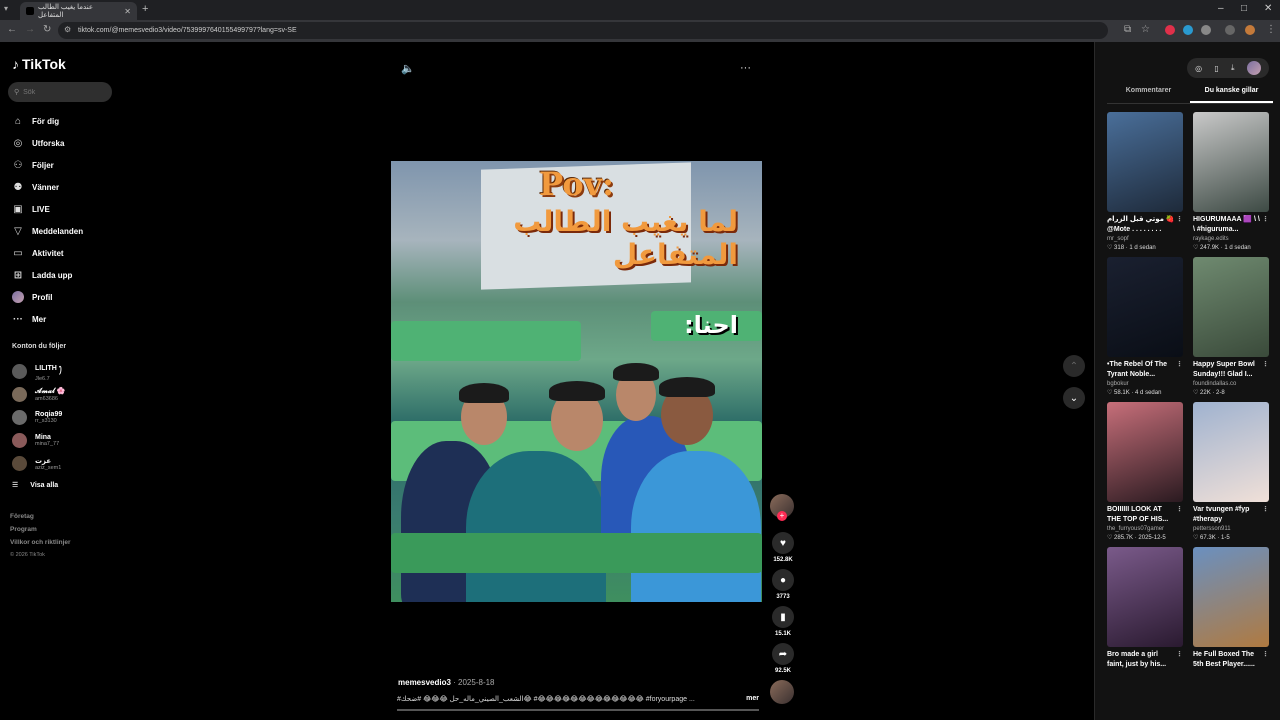 The width and height of the screenshot is (1280, 720). I want to click on bookmark-icon: ▮, so click(783, 617).